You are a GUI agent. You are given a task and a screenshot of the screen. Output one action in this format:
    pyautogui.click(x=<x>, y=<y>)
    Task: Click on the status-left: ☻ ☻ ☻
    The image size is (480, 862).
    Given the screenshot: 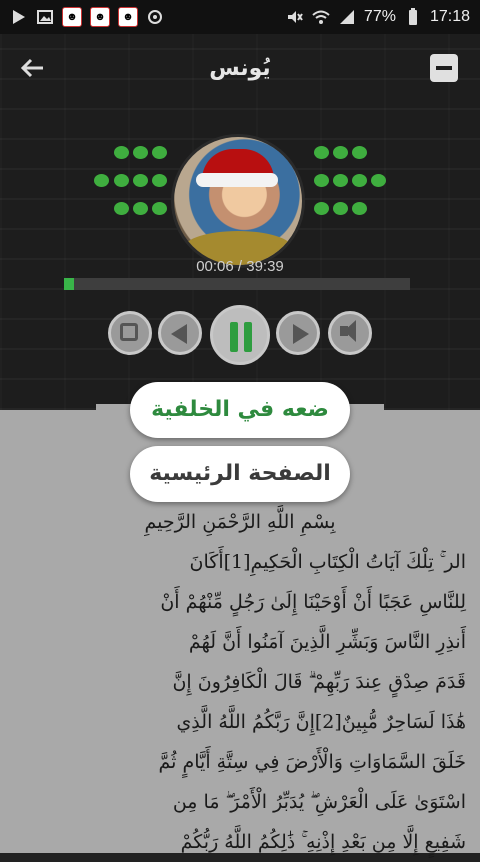 What is the action you would take?
    pyautogui.click(x=87, y=17)
    